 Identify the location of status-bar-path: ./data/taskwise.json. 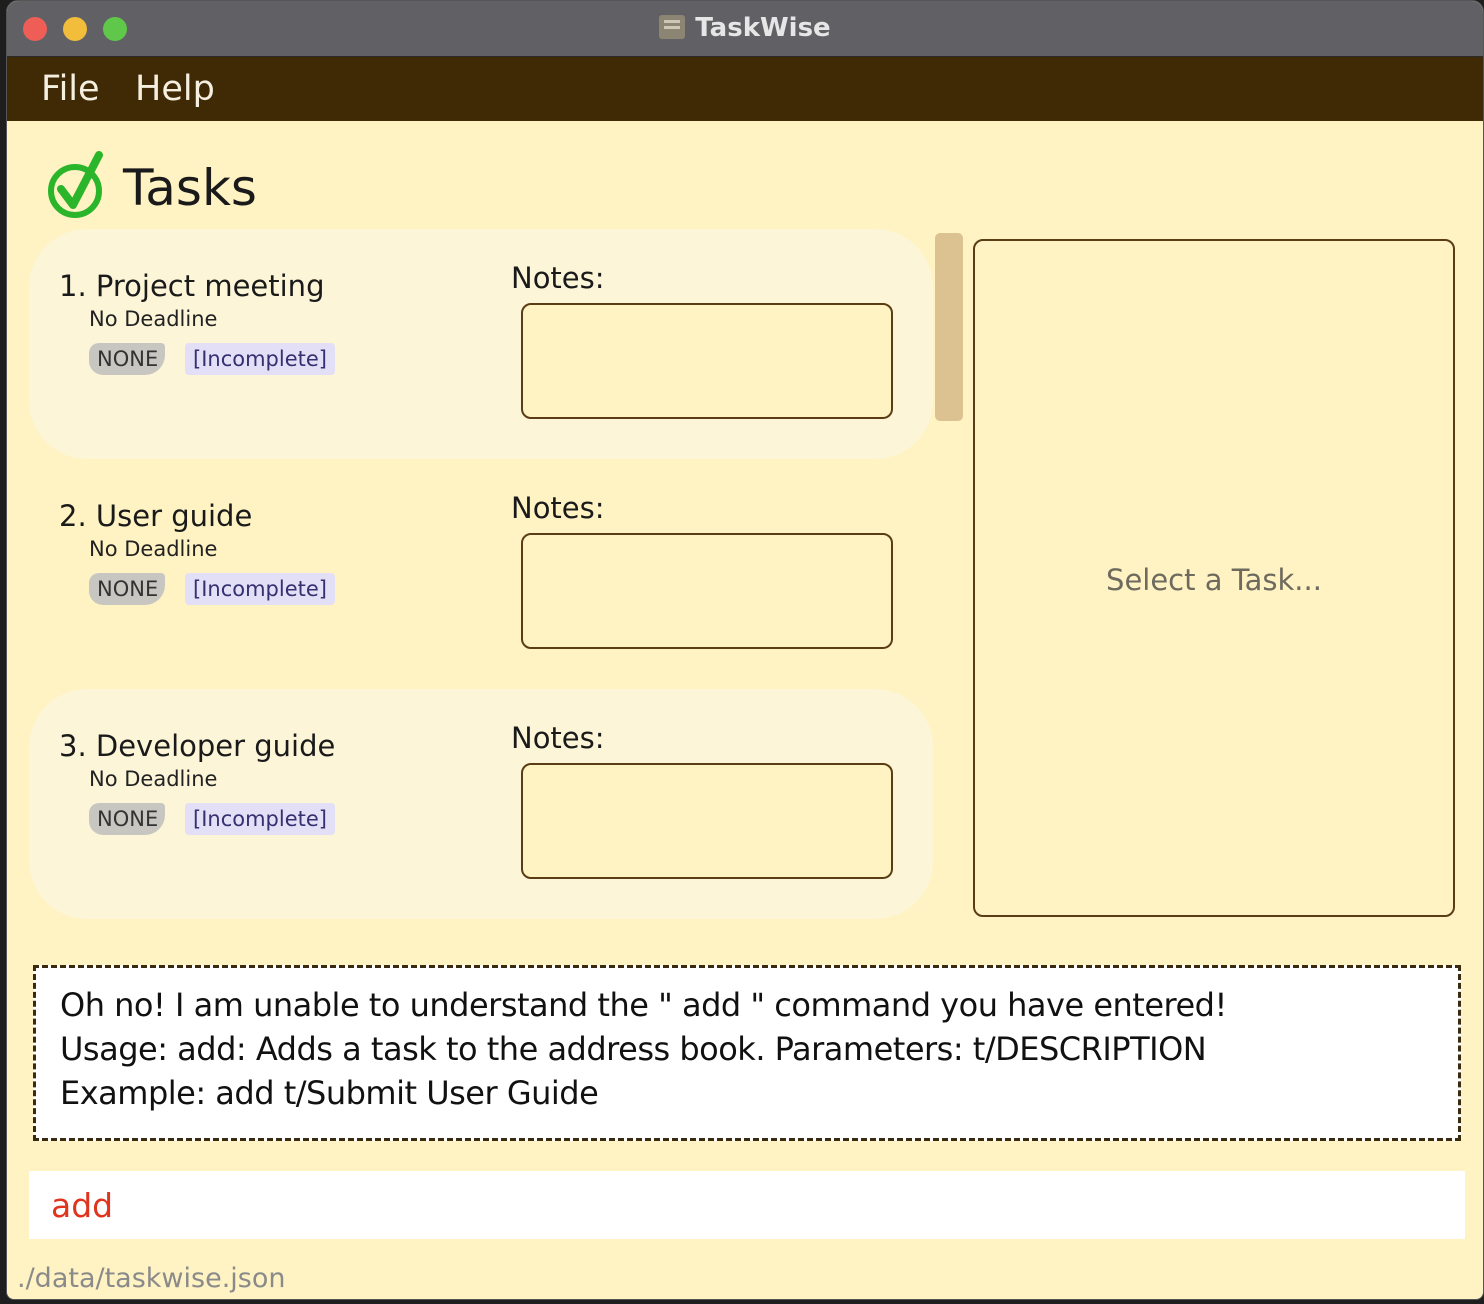
(151, 1278).